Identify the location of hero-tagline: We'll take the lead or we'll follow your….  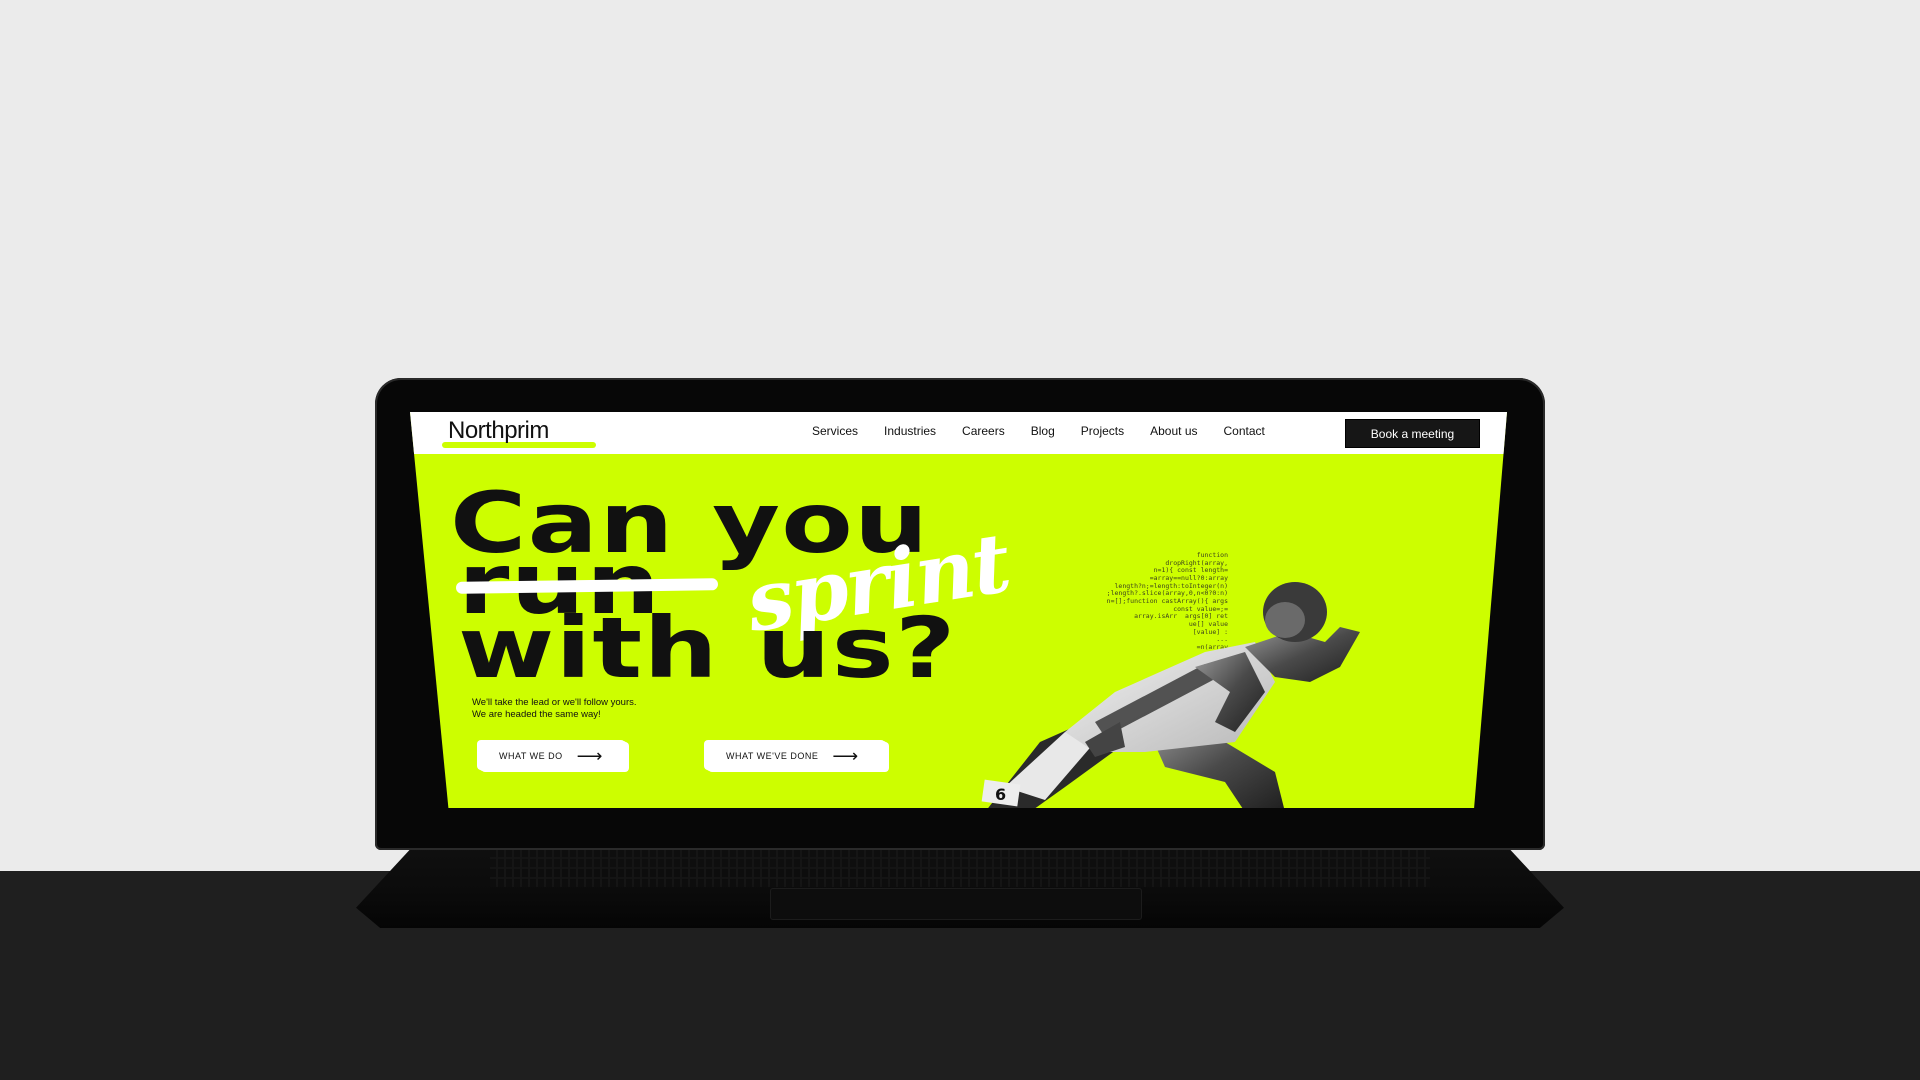
(554, 709).